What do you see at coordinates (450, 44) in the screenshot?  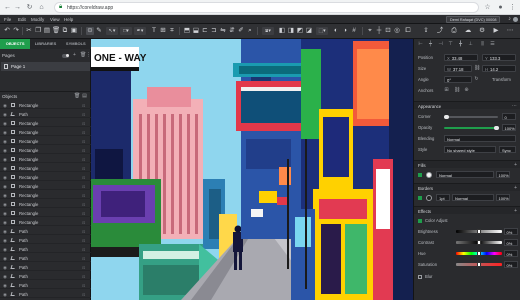 I see `align-top-icon: ⊤` at bounding box center [450, 44].